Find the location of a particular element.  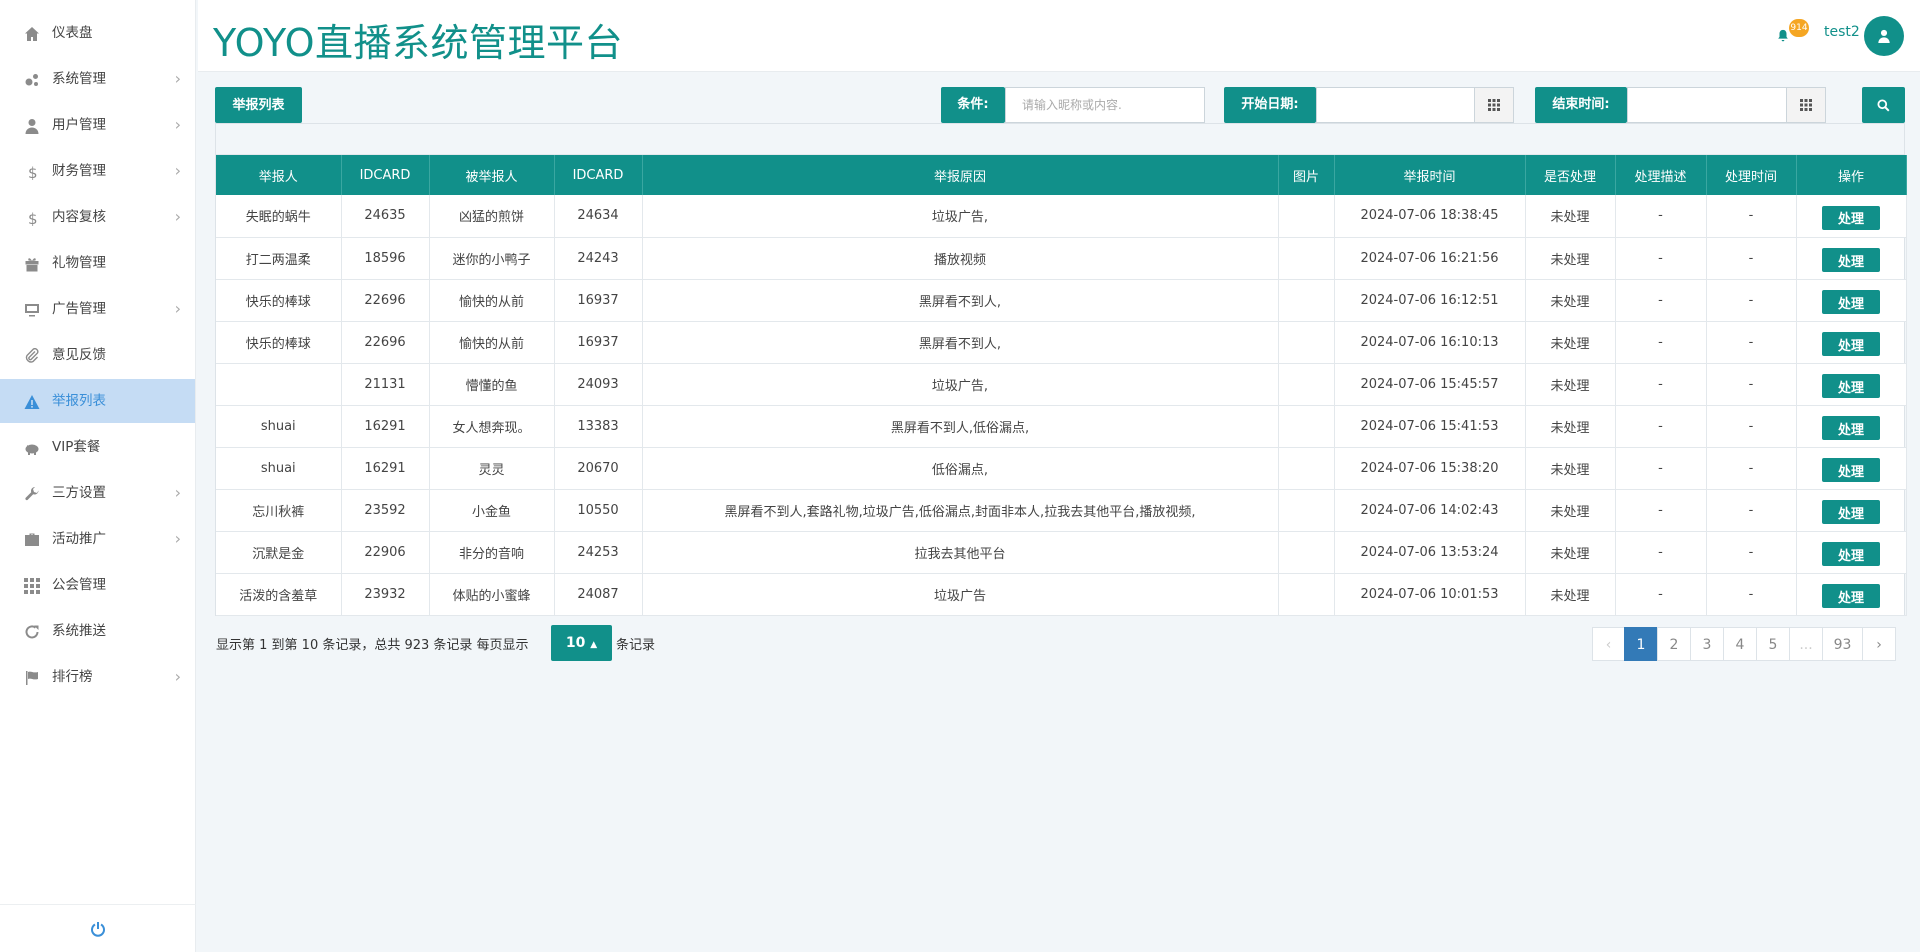

next-page-button: › is located at coordinates (1879, 644).